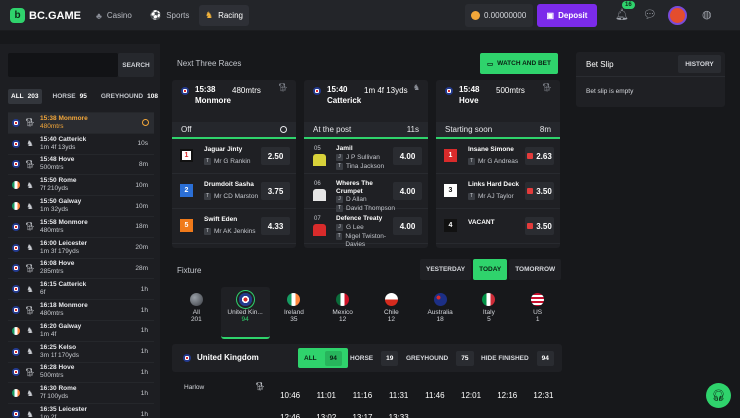 The width and height of the screenshot is (740, 418). Describe the element at coordinates (81, 288) in the screenshot. I see `sidebar-race-item: ♞ 16:15 Catterick 6f 1h` at that location.